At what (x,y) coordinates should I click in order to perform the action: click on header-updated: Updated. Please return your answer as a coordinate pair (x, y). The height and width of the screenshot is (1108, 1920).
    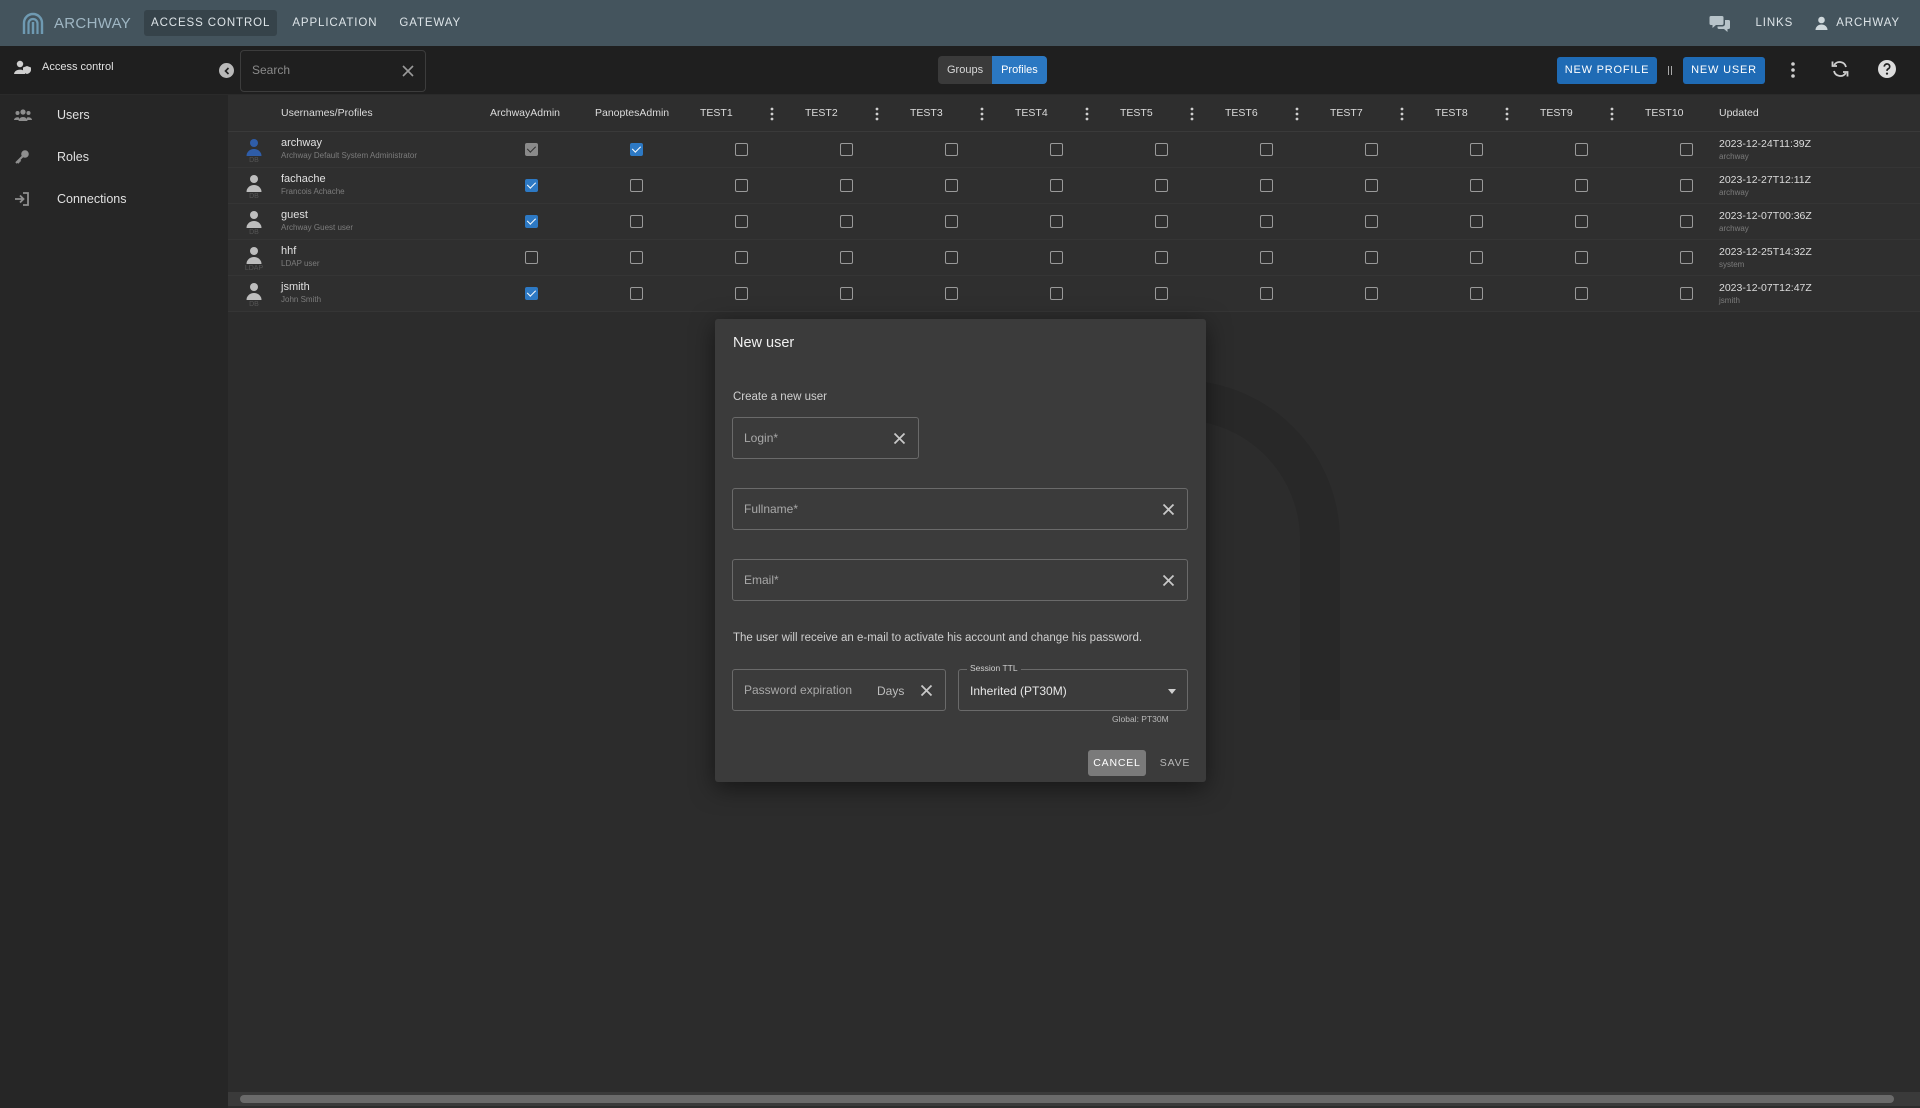
    Looking at the image, I should click on (1739, 113).